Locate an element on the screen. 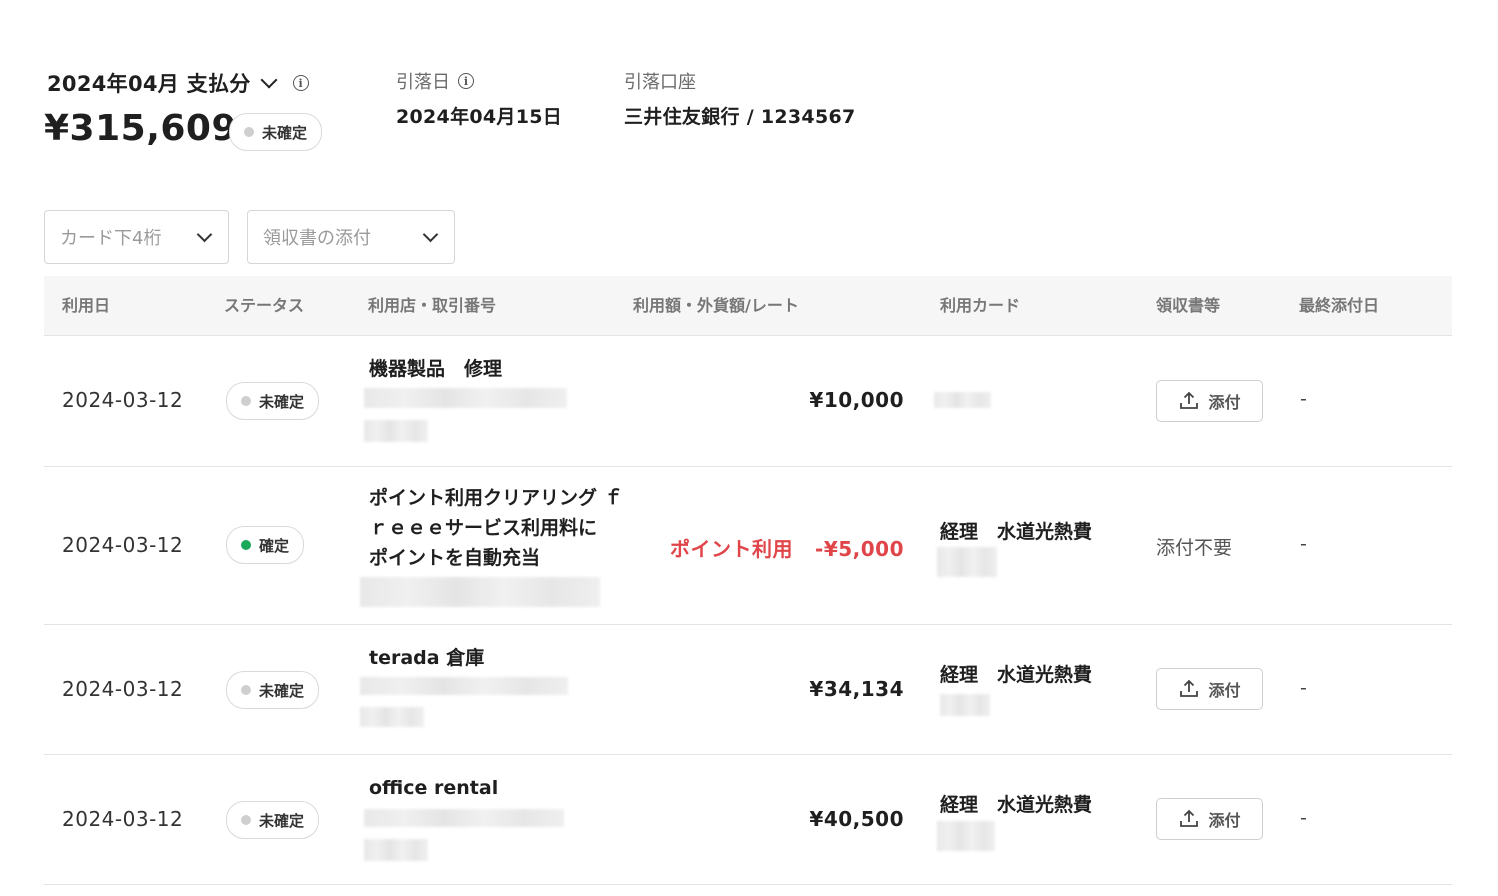 This screenshot has height=896, width=1498. status-badge: 確定 is located at coordinates (265, 545).